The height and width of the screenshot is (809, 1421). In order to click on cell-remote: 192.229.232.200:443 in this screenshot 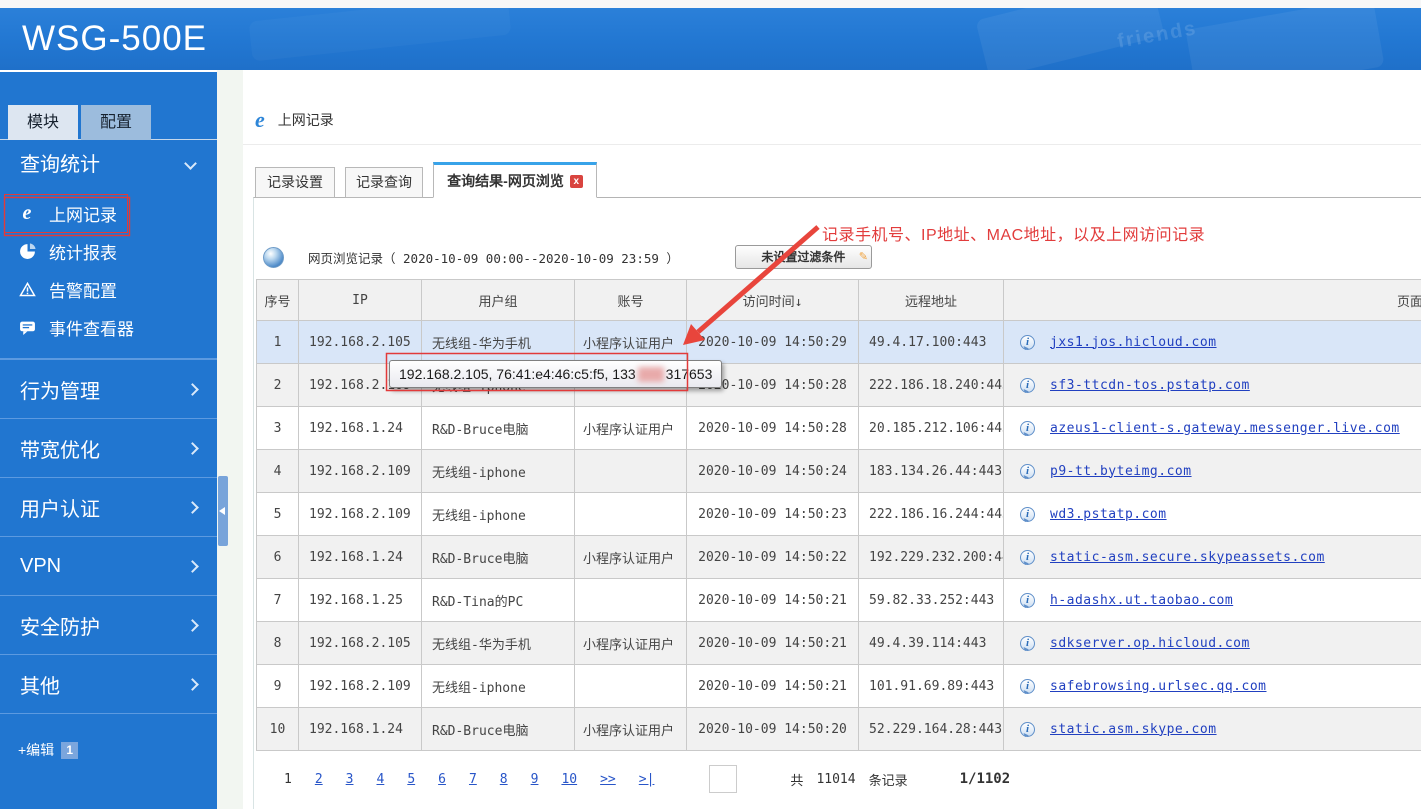, I will do `click(931, 557)`.